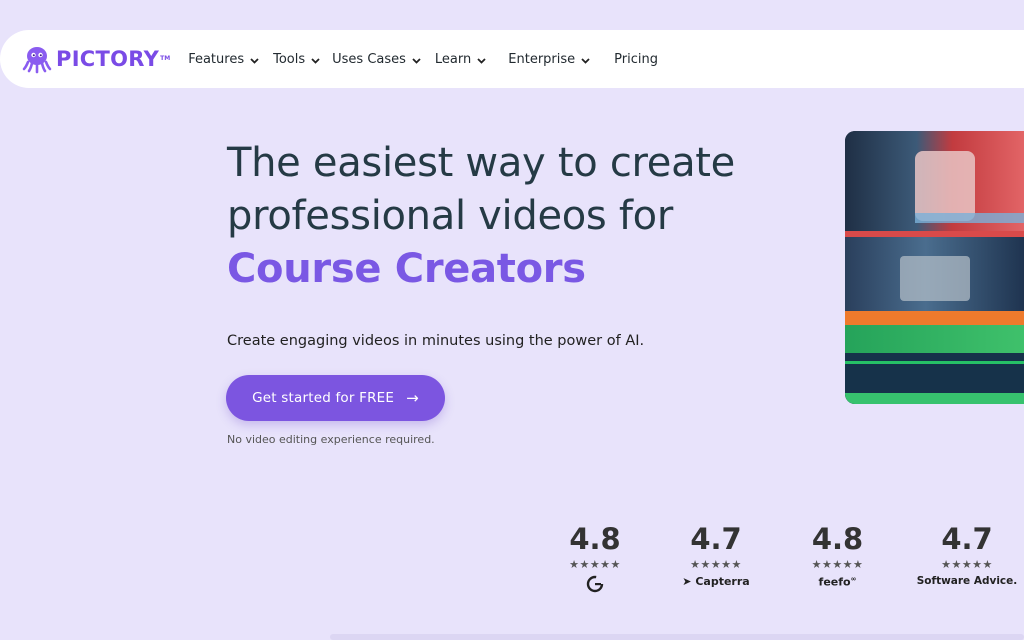 The height and width of the screenshot is (640, 1024). What do you see at coordinates (412, 398) in the screenshot?
I see `arrow-right-icon: →` at bounding box center [412, 398].